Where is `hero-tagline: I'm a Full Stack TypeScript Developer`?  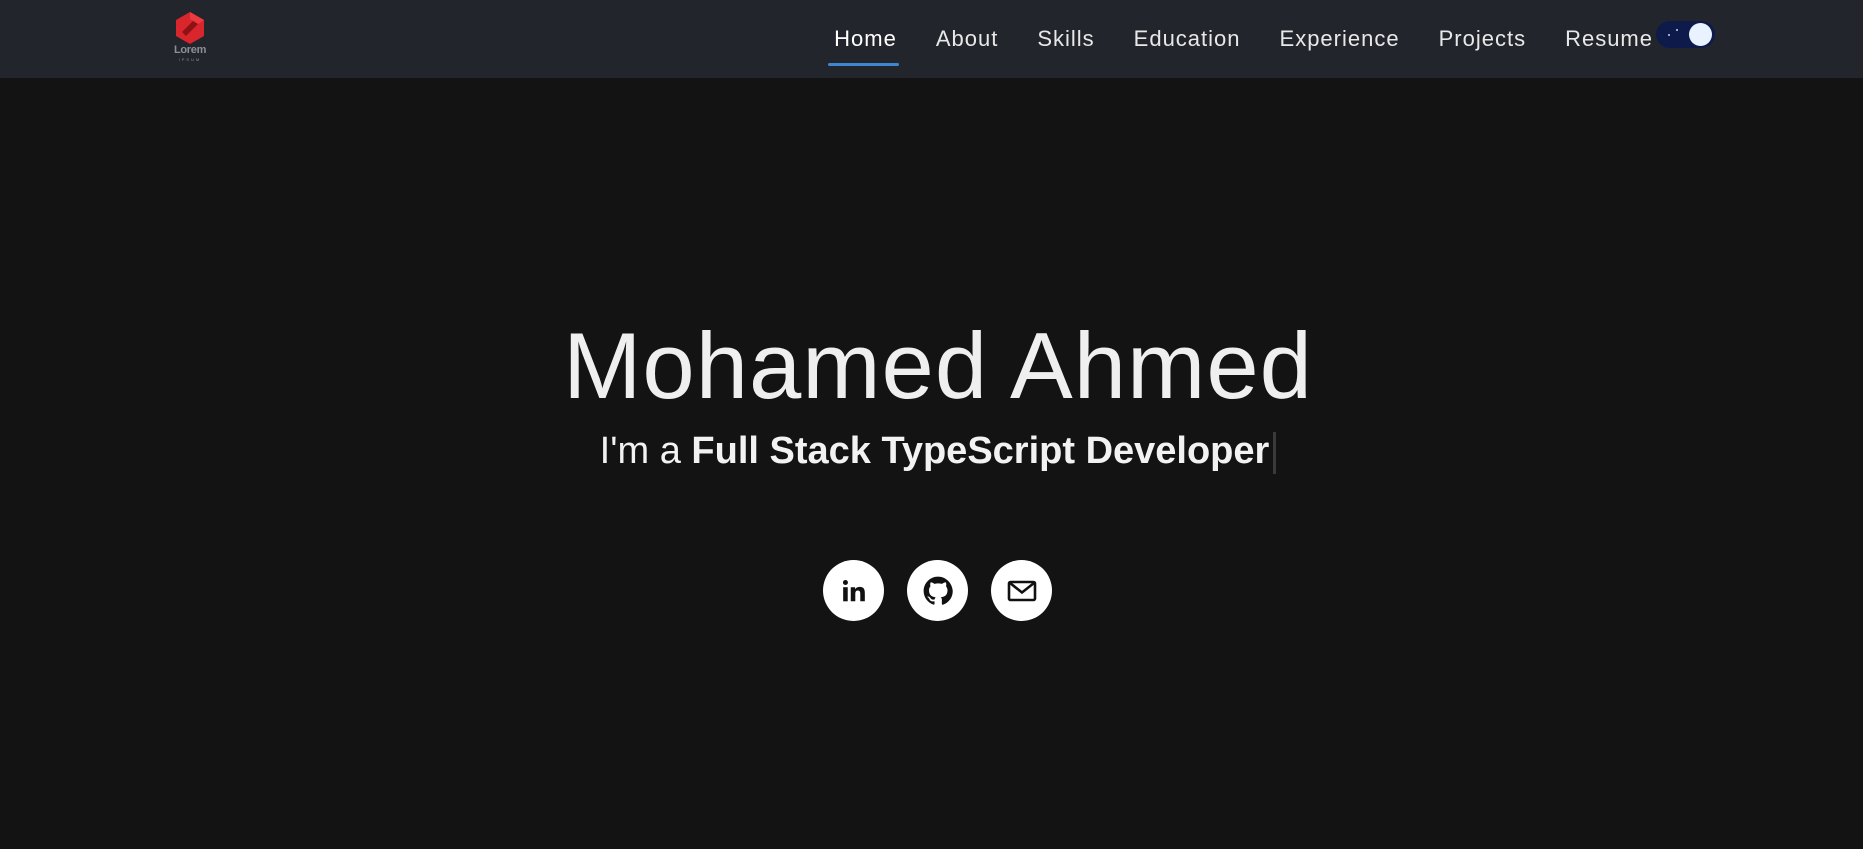
hero-tagline: I'm a Full Stack TypeScript Developer is located at coordinates (931, 452).